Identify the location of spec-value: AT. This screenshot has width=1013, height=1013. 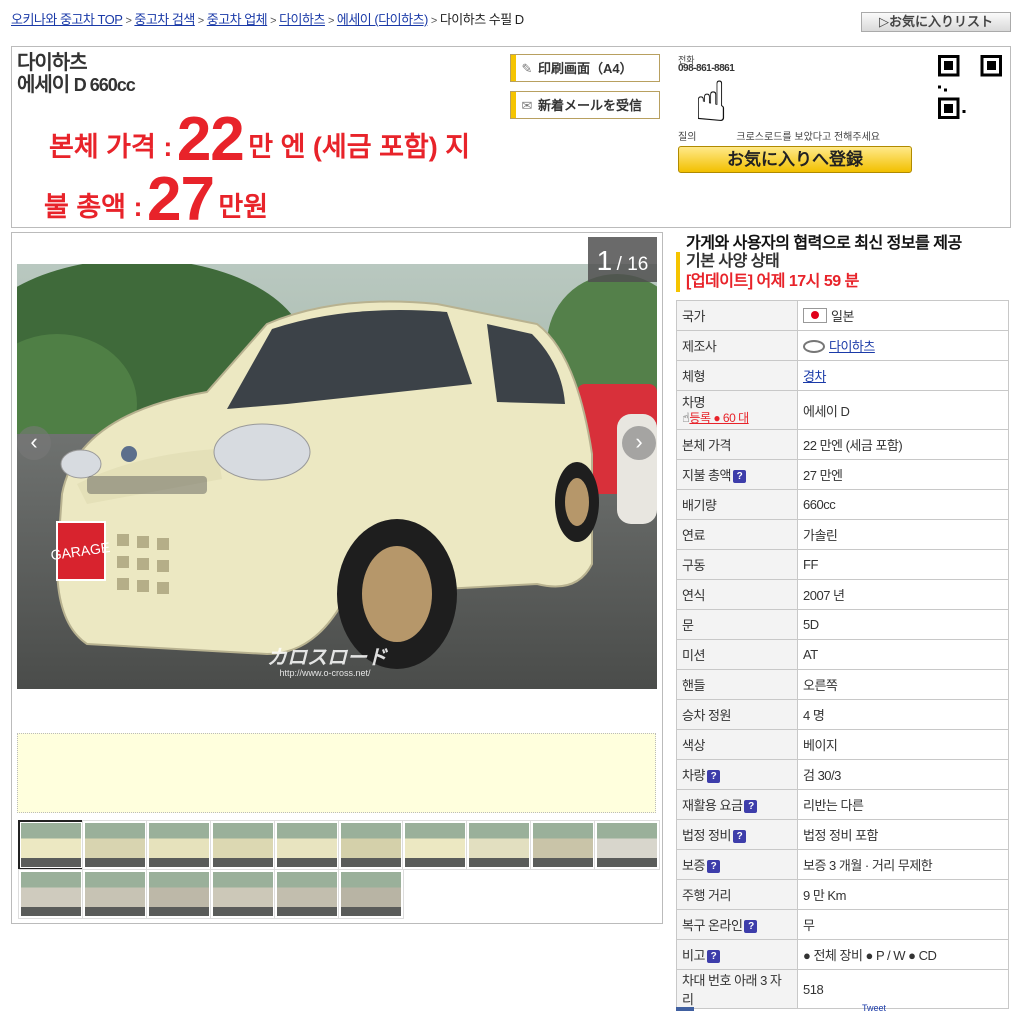
(903, 654).